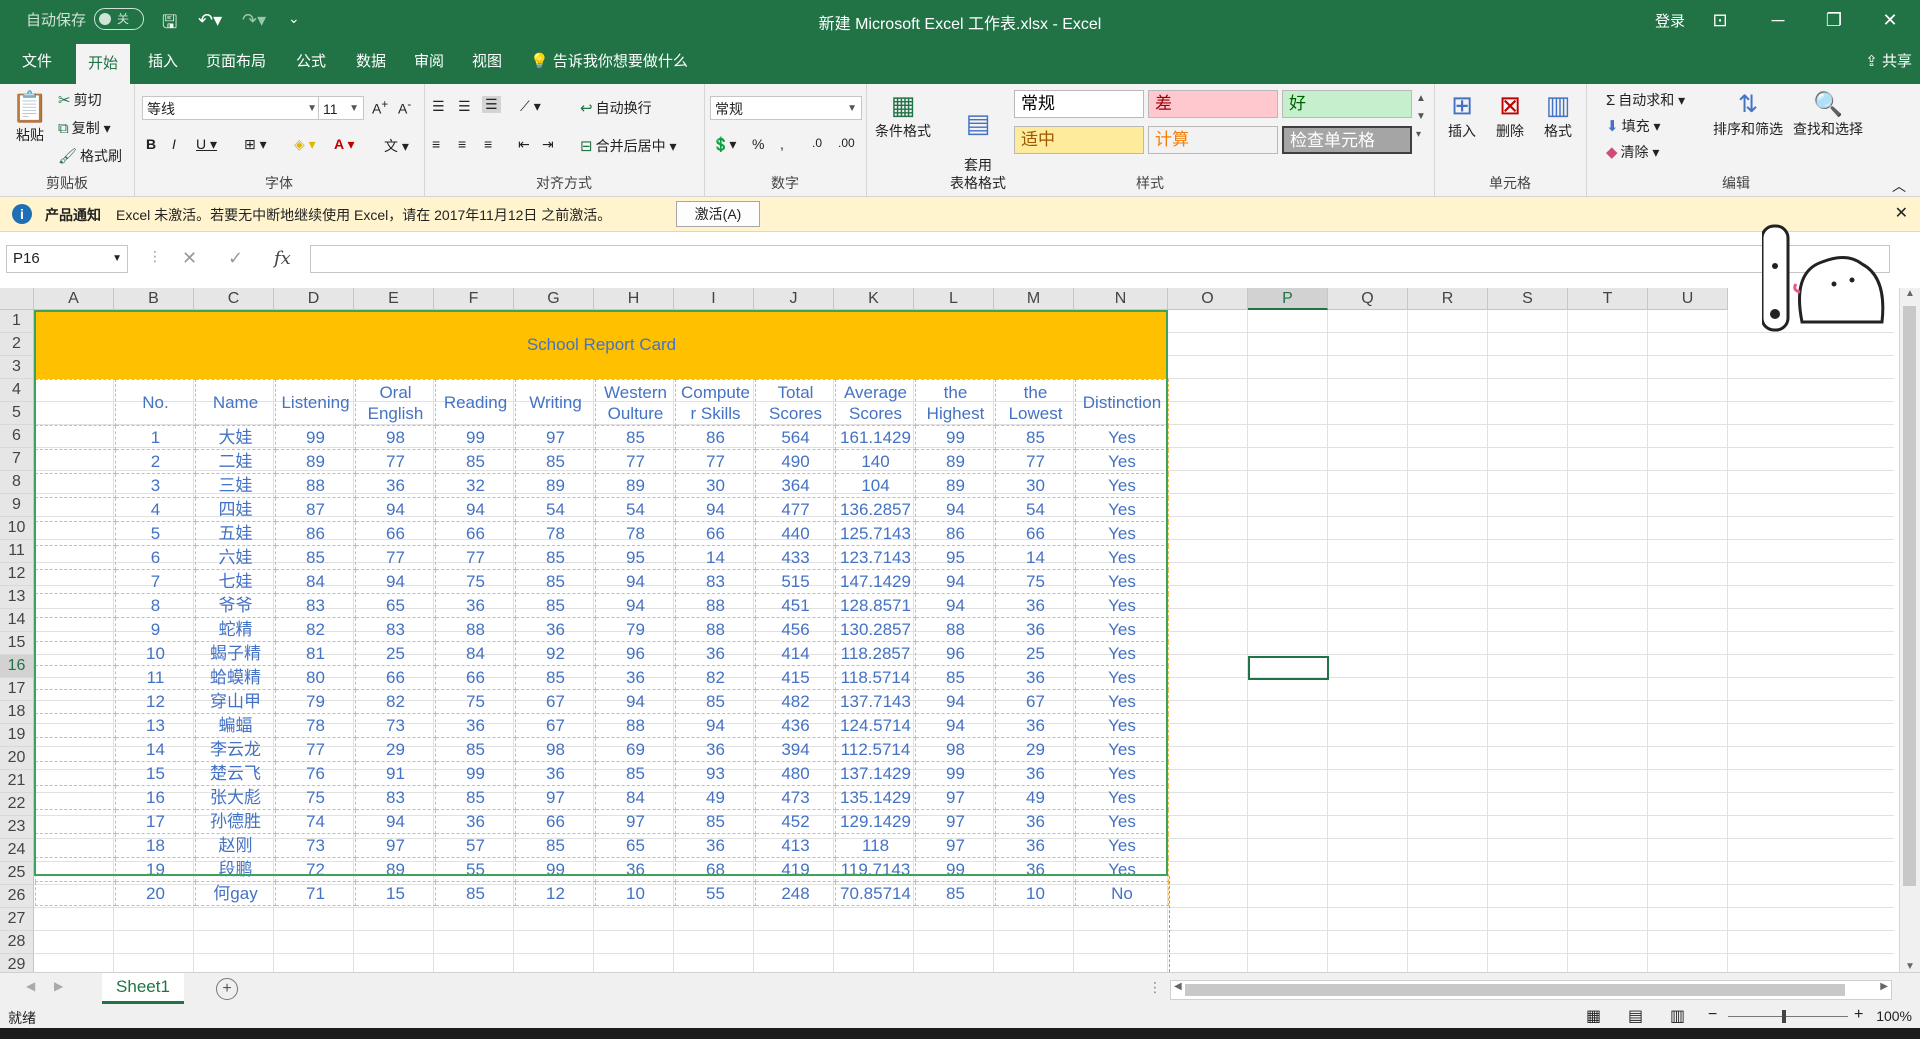 The height and width of the screenshot is (1039, 1920). Describe the element at coordinates (1899, 186) in the screenshot. I see `collapse-ribbon-icon: ︿` at that location.